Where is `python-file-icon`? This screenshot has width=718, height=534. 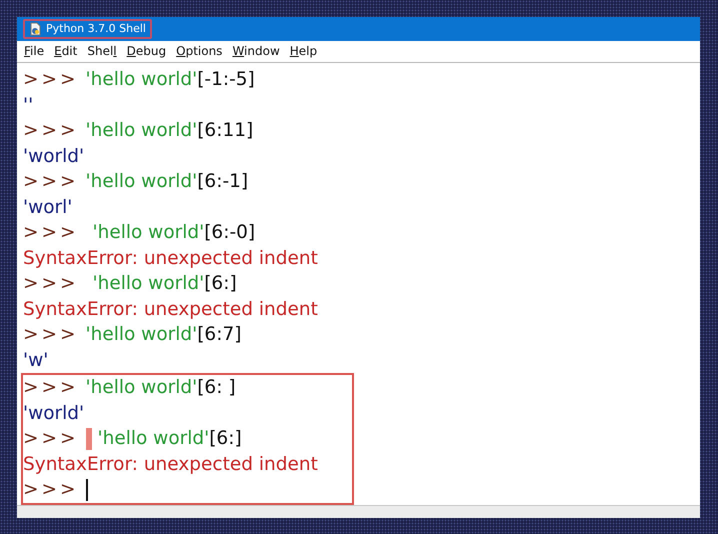
python-file-icon is located at coordinates (35, 29).